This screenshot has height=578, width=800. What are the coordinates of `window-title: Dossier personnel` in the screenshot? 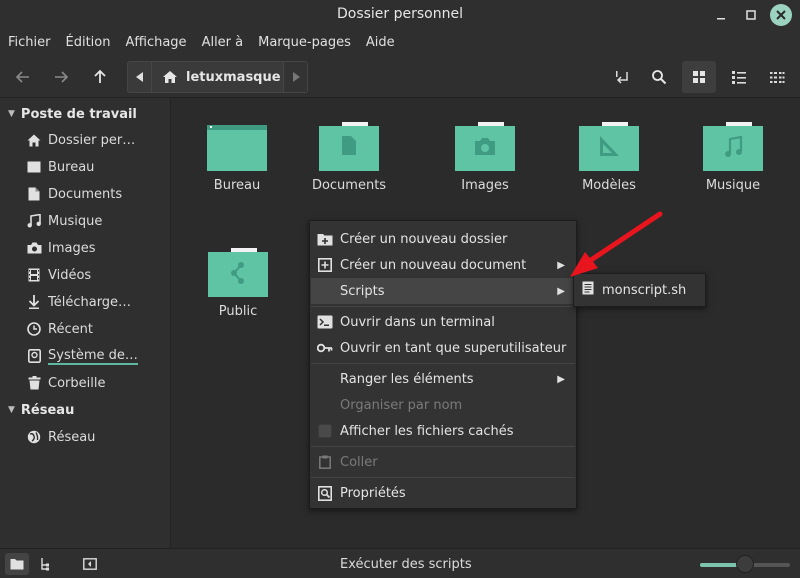 It's located at (399, 14).